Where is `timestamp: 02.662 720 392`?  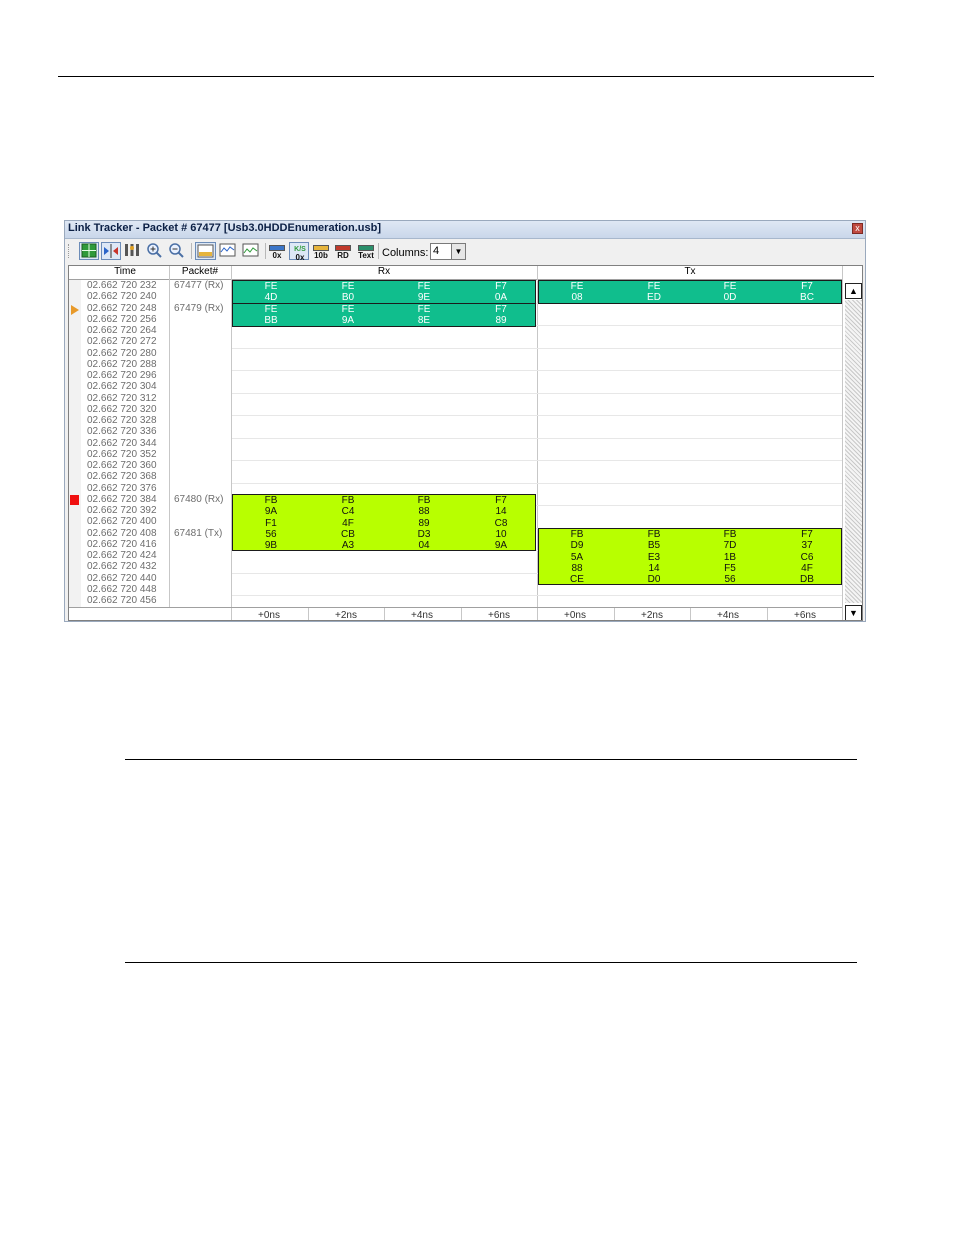 timestamp: 02.662 720 392 is located at coordinates (124, 510).